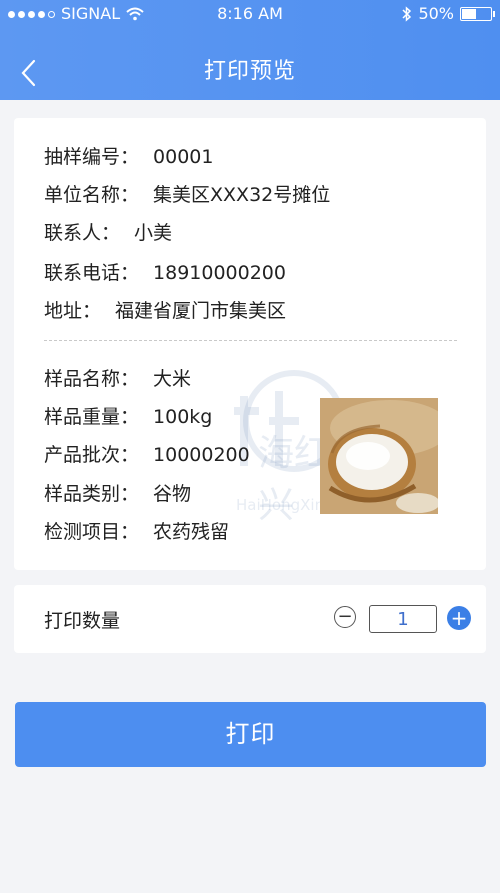 Image resolution: width=500 pixels, height=893 pixels. I want to click on info-label: 样品名称：, so click(92, 379).